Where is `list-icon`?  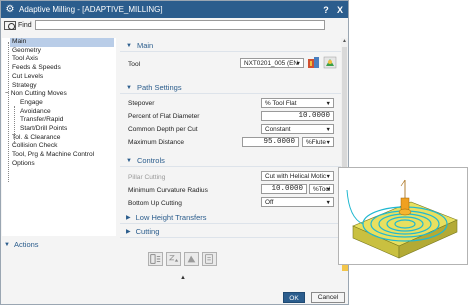 list-icon is located at coordinates (209, 259).